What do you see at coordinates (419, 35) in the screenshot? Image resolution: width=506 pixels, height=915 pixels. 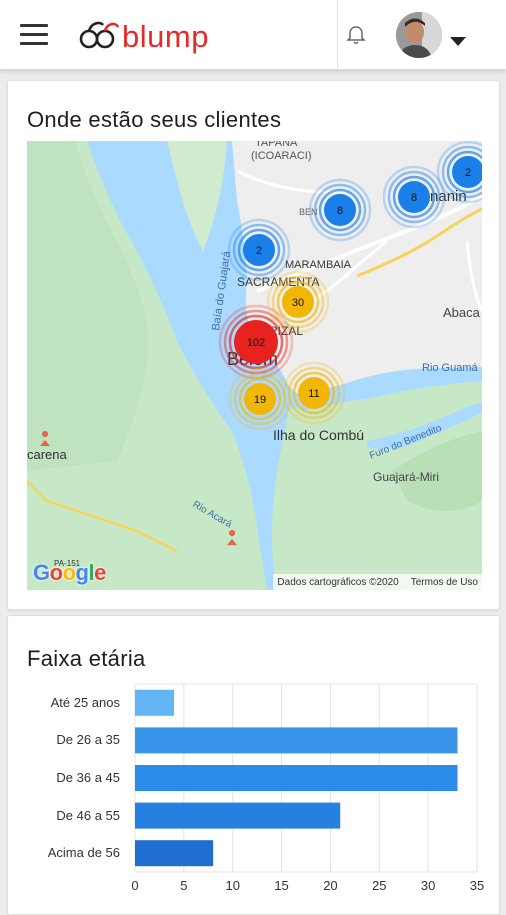 I see `user-avatar` at bounding box center [419, 35].